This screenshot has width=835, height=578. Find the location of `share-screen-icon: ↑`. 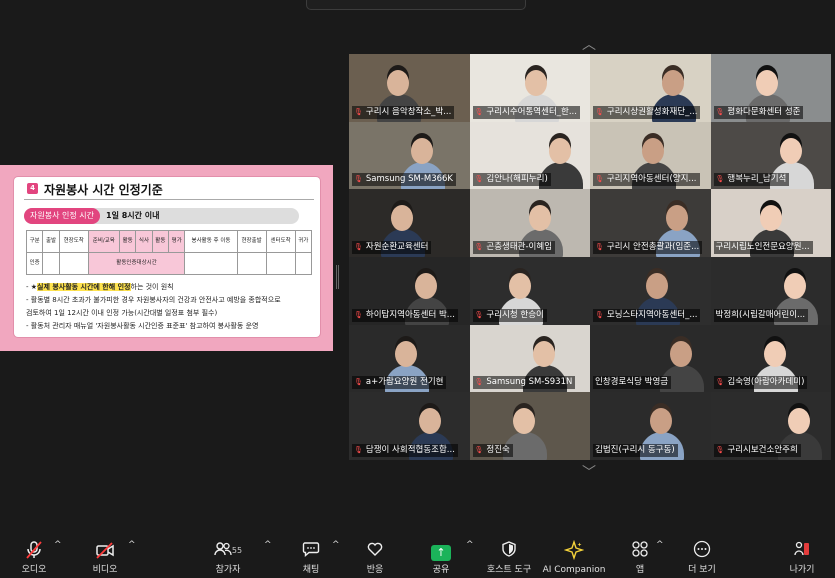

share-screen-icon: ↑ is located at coordinates (441, 551).